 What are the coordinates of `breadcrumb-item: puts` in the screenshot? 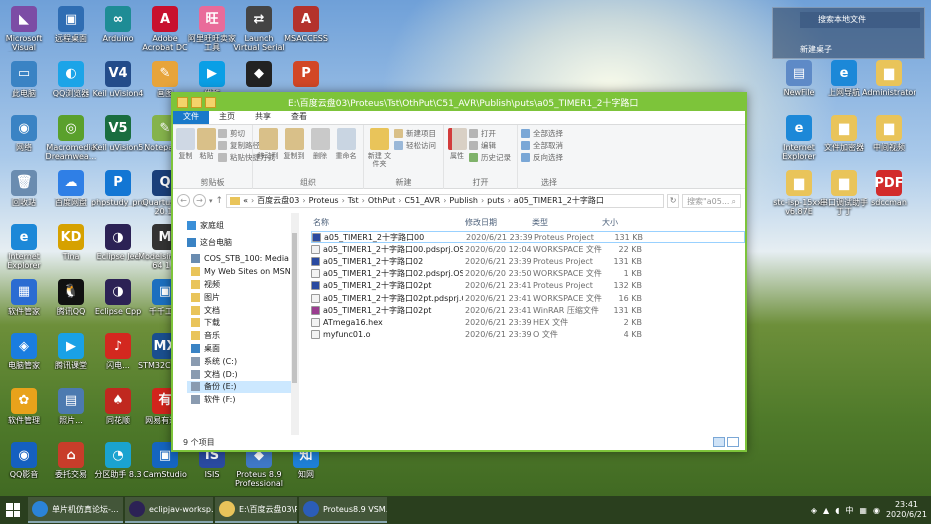 It's located at (495, 200).